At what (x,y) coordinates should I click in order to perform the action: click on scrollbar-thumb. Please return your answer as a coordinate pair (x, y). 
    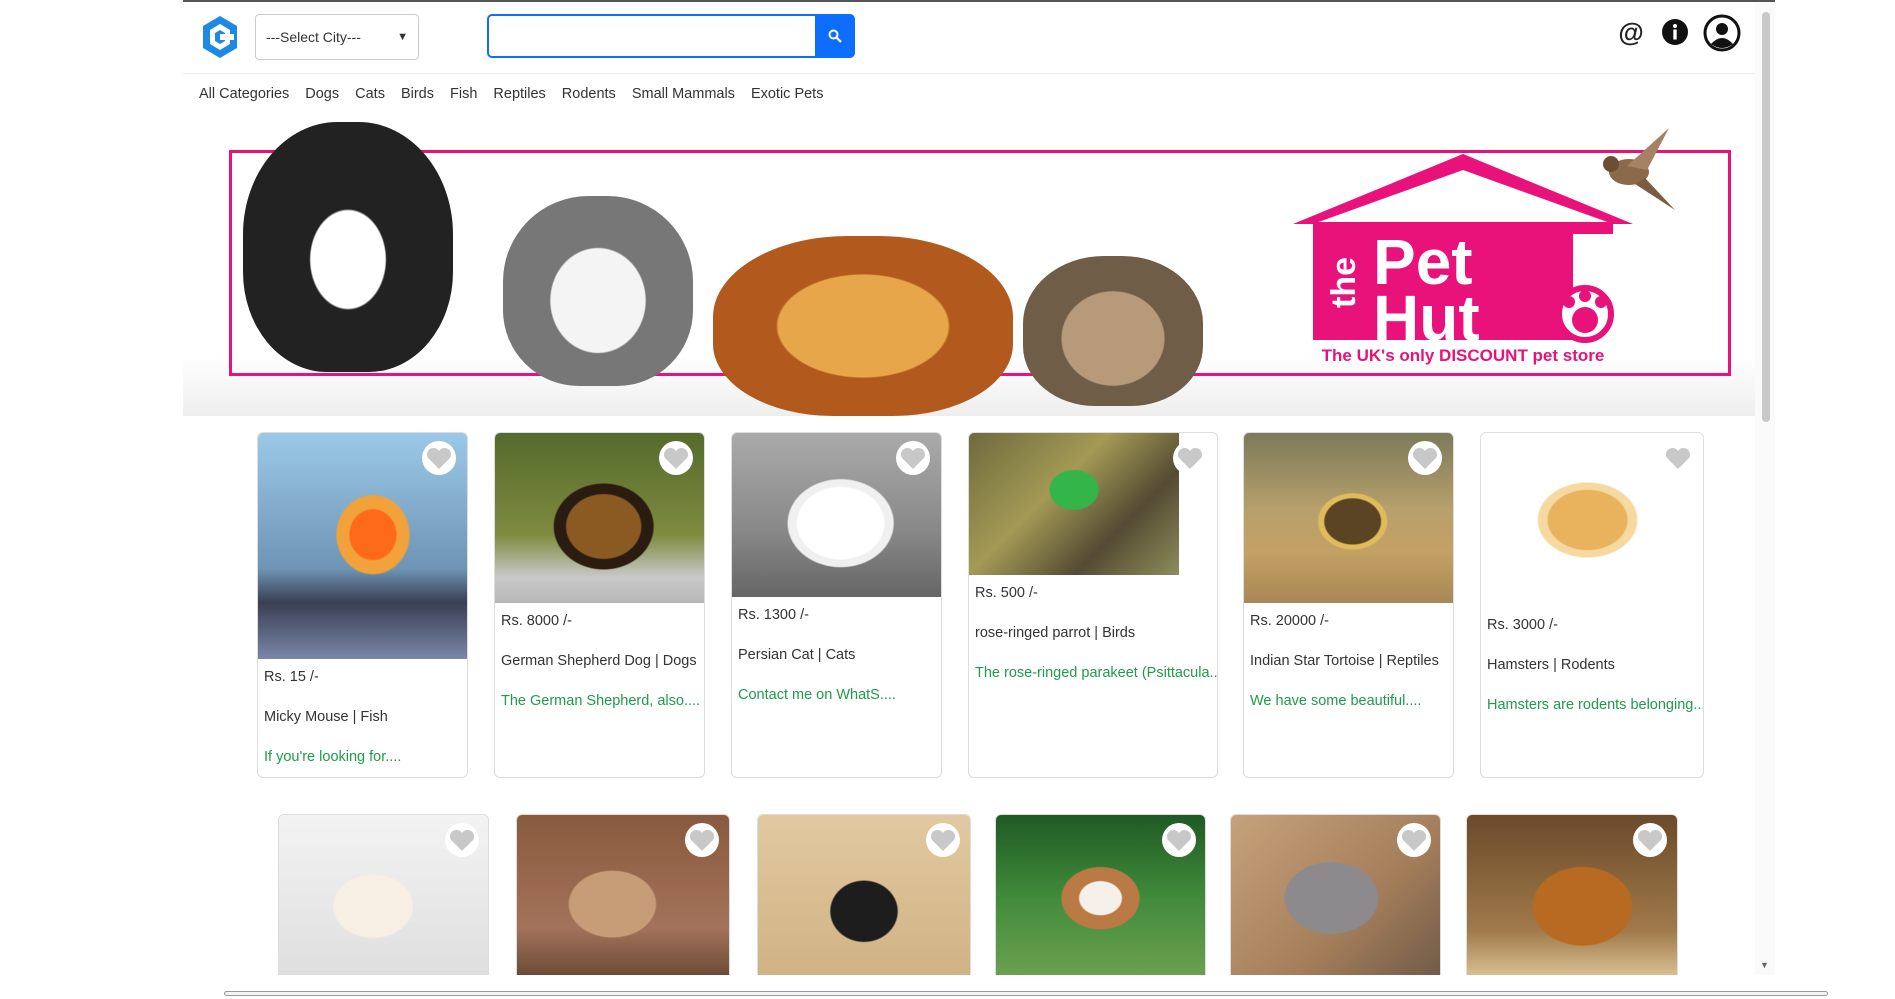
    Looking at the image, I should click on (1766, 217).